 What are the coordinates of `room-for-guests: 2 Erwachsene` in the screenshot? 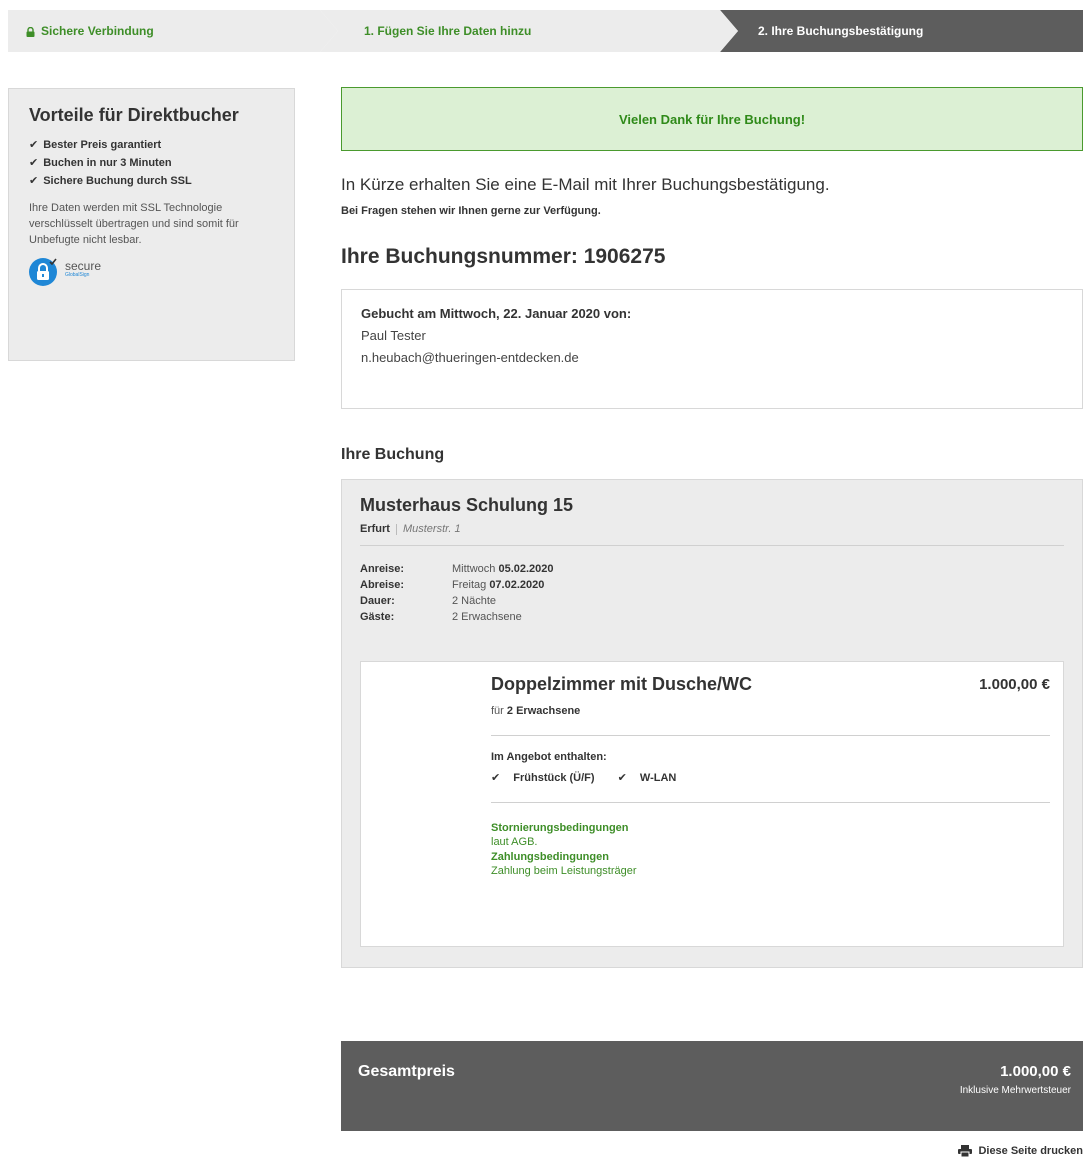 It's located at (543, 711).